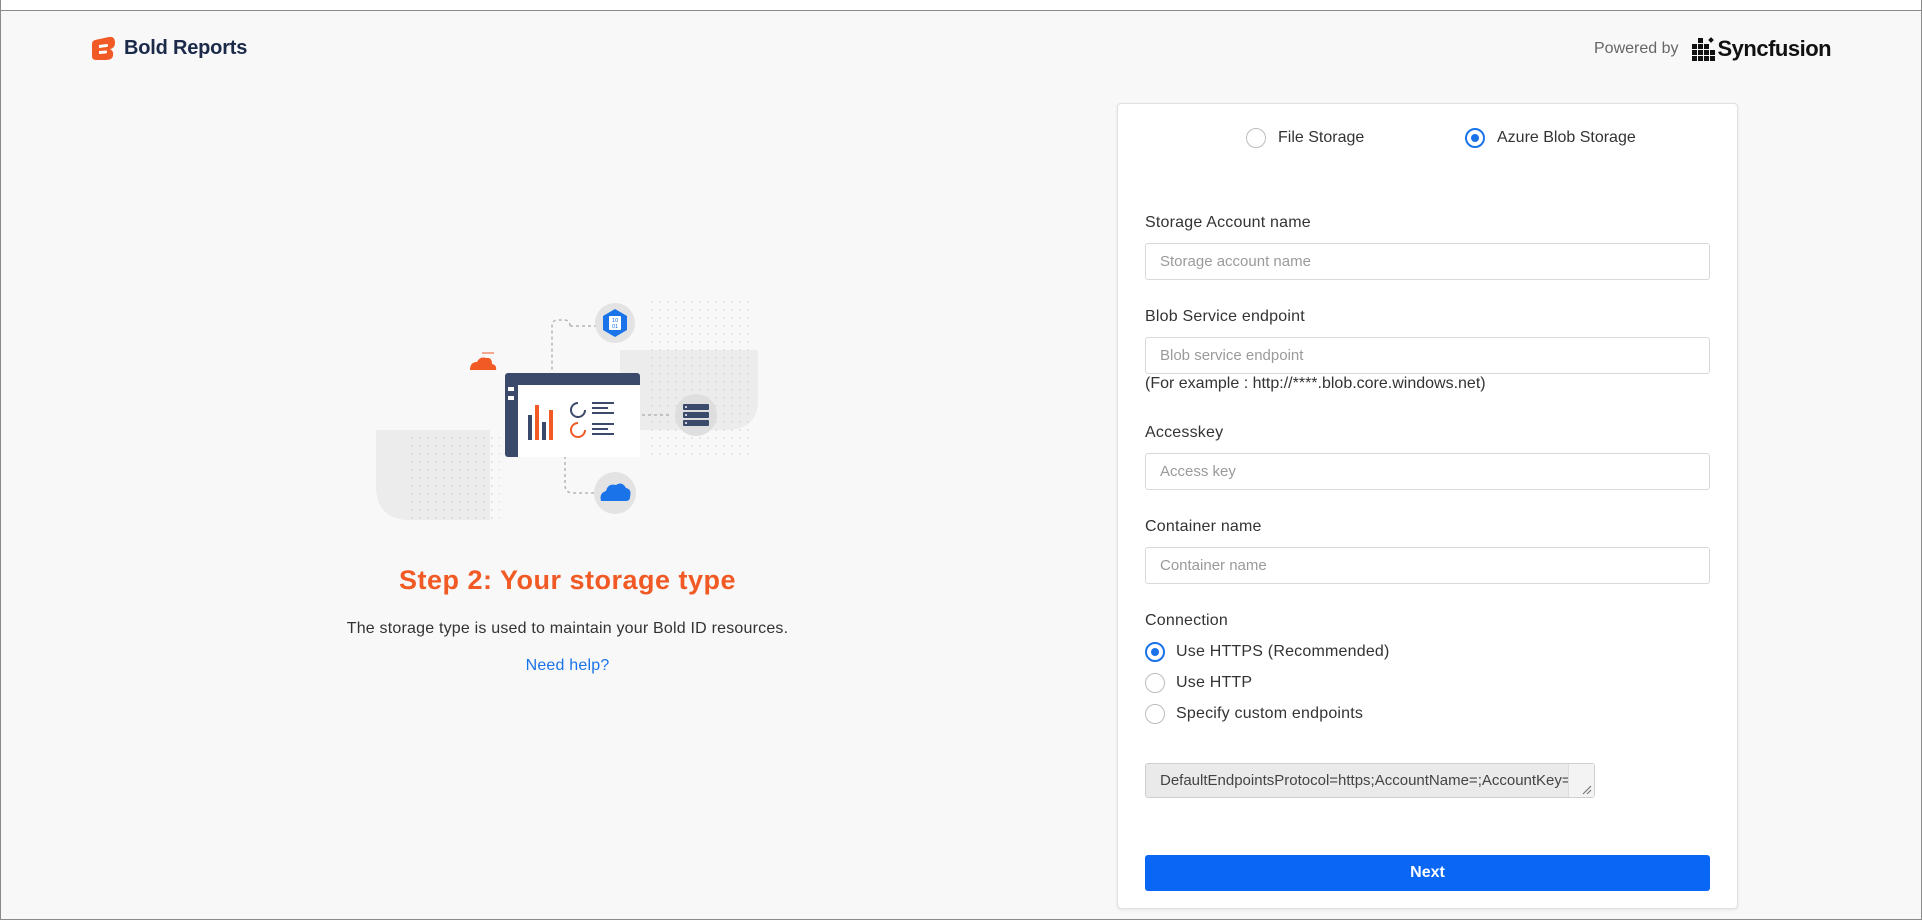 The image size is (1922, 920). I want to click on http-radio, so click(1155, 683).